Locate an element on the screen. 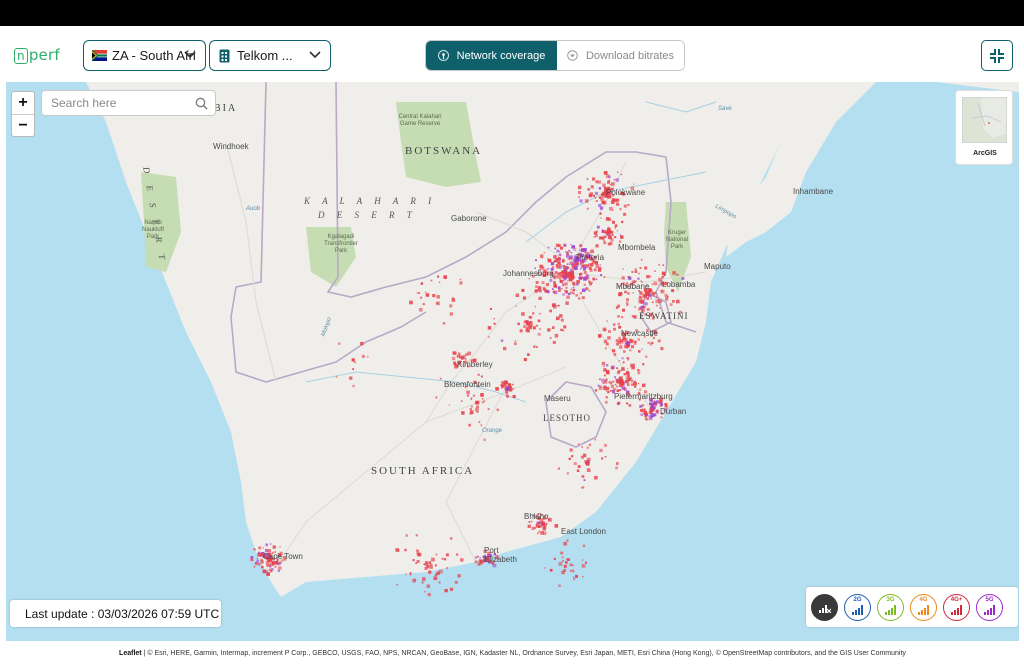 Image resolution: width=1024 pixels, height=666 pixels. legend-no-signal-button is located at coordinates (824, 607).